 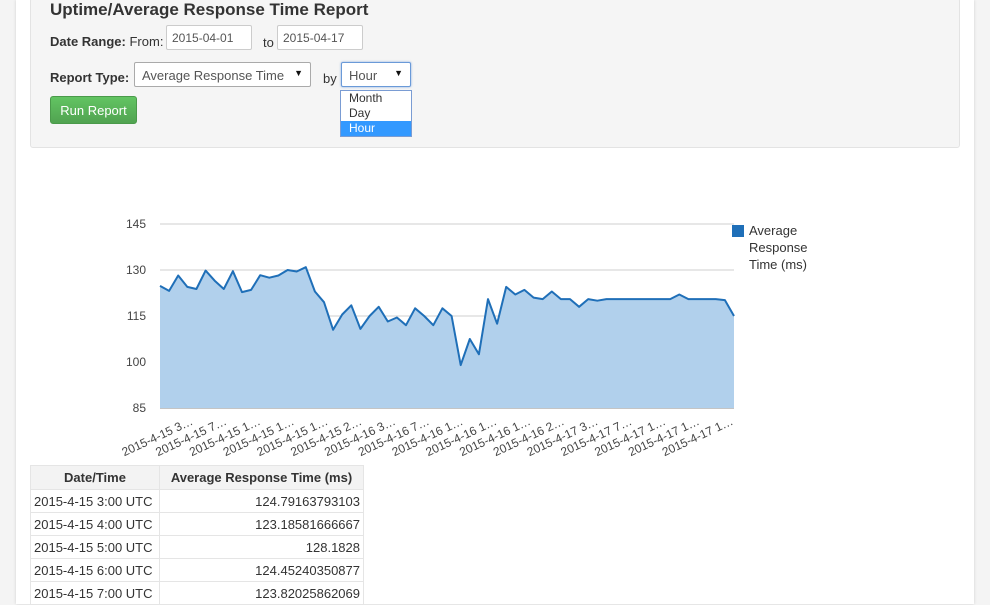 I want to click on date-range-label: Date Range: From:, so click(x=107, y=41).